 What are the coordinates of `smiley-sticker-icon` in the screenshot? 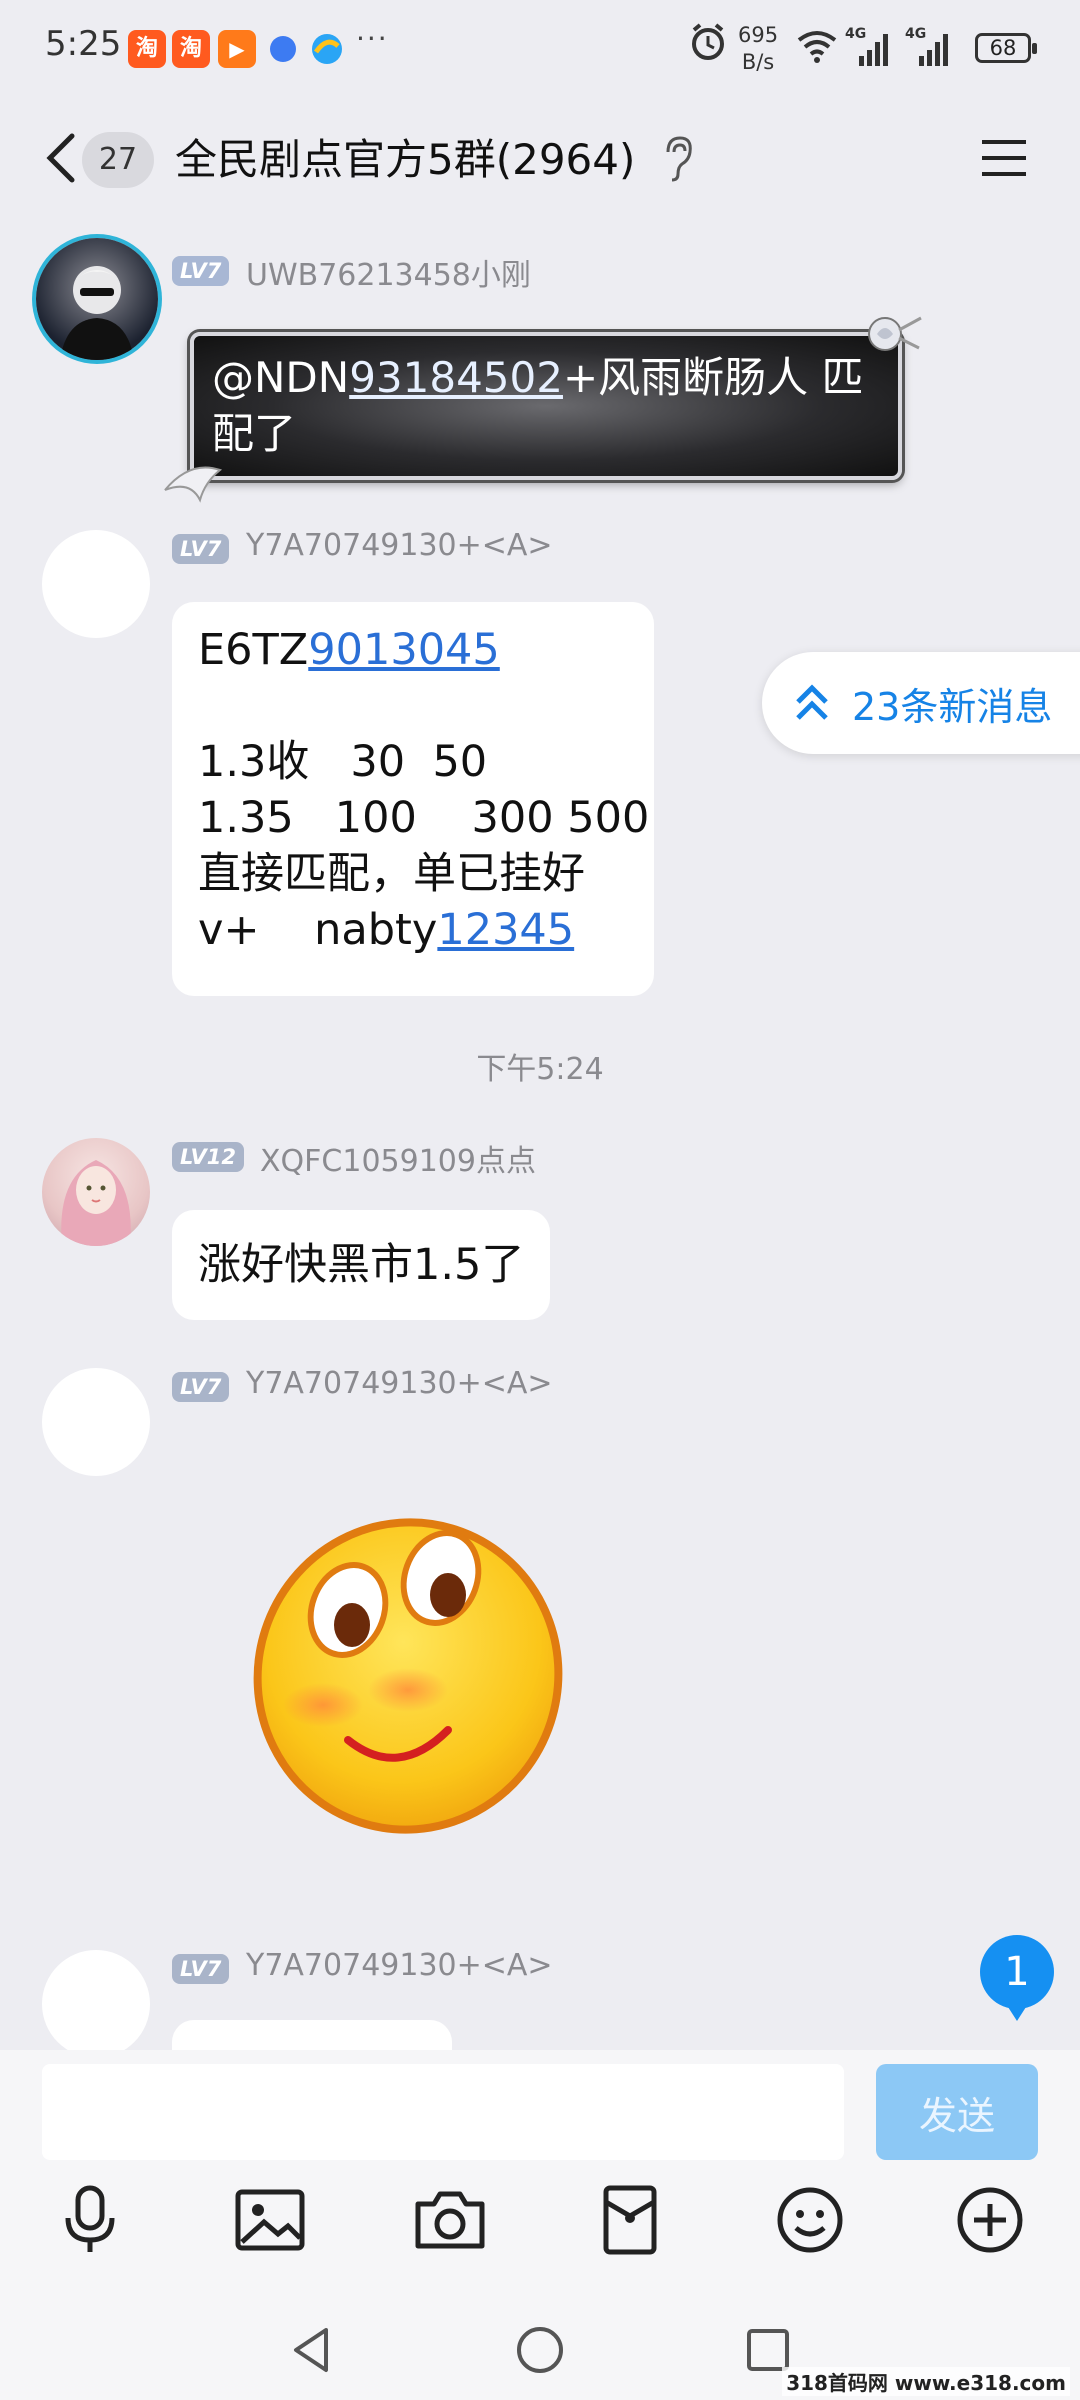 It's located at (408, 1677).